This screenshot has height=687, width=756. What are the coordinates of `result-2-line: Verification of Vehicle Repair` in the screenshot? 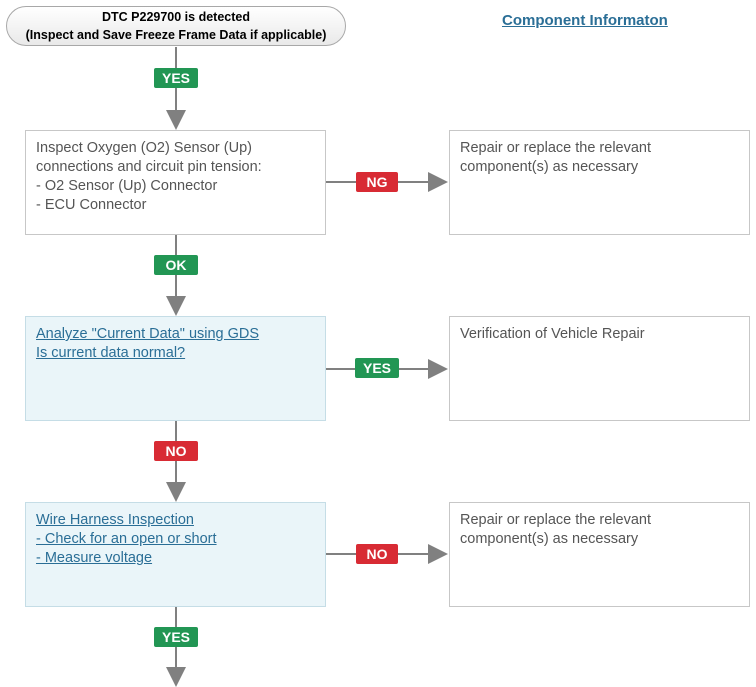 It's located at (552, 334).